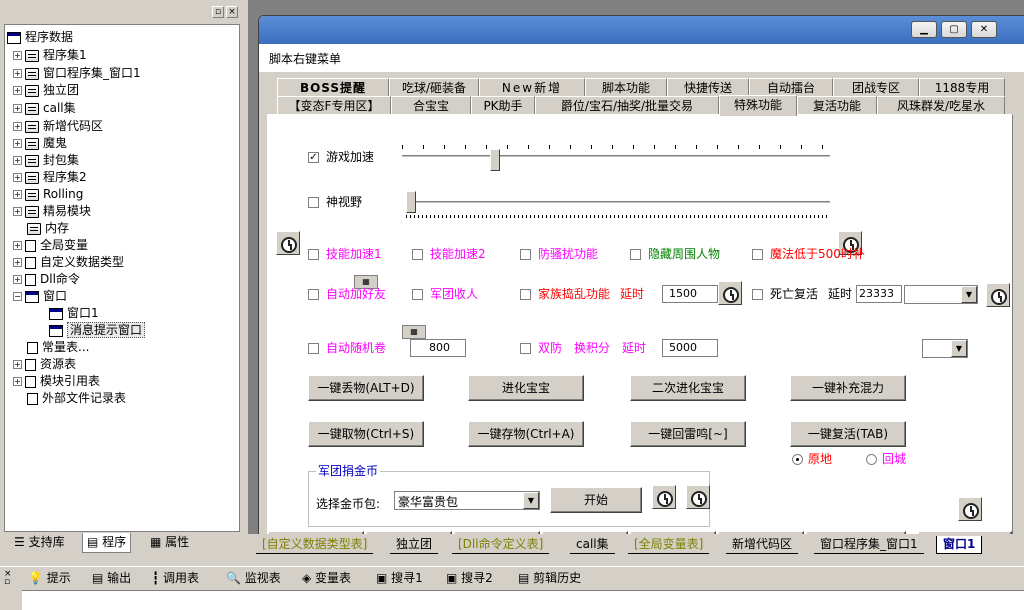  What do you see at coordinates (635, 254) in the screenshot?
I see `hide-people-checkbox` at bounding box center [635, 254].